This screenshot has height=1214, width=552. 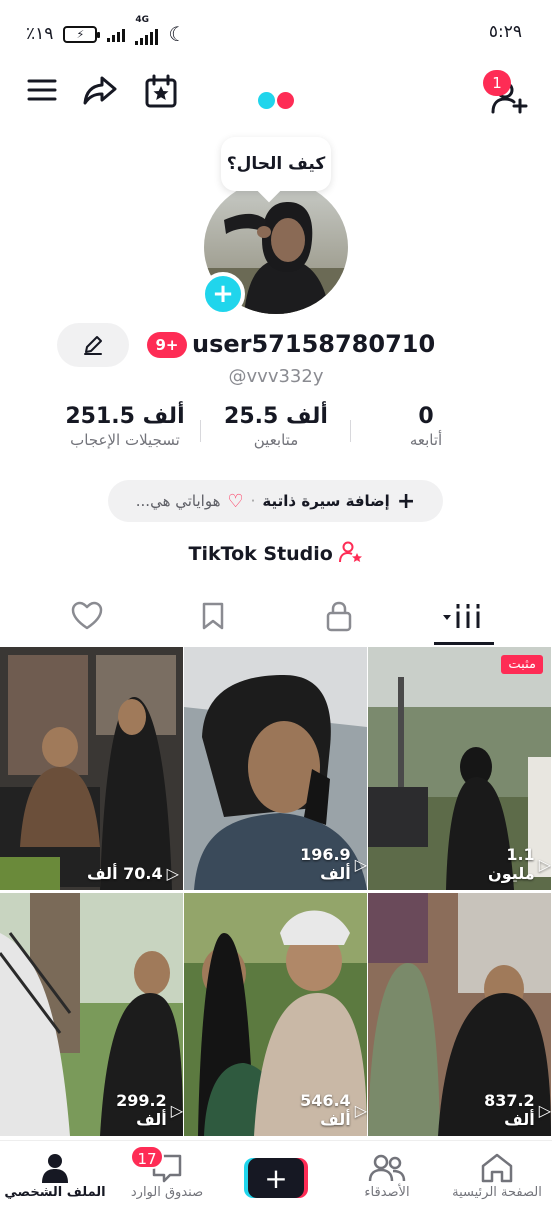 What do you see at coordinates (276, 31) in the screenshot?
I see `status-bar: ٪١٩ ⚡ 4G ☾ ٥:٢٩` at bounding box center [276, 31].